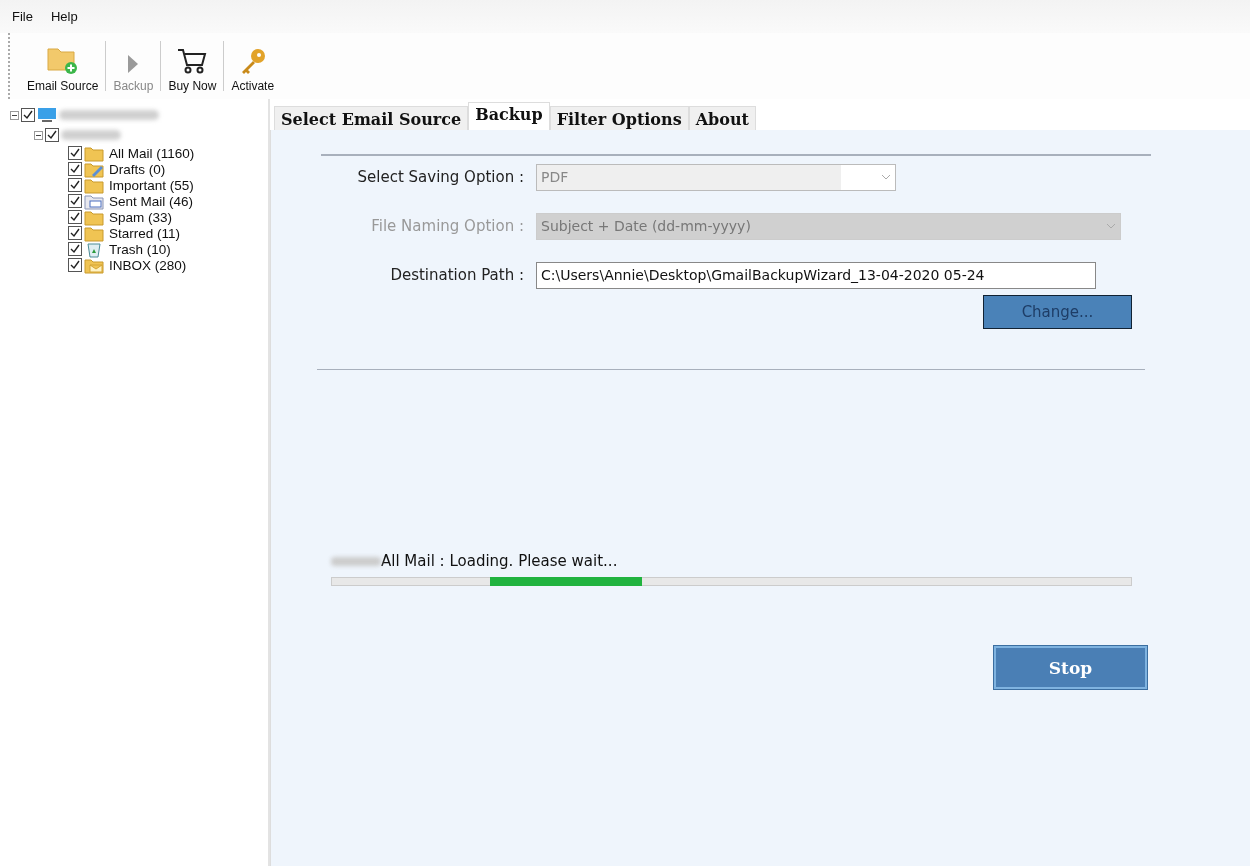 Image resolution: width=1250 pixels, height=866 pixels. I want to click on field-label: Destination Path :, so click(457, 275).